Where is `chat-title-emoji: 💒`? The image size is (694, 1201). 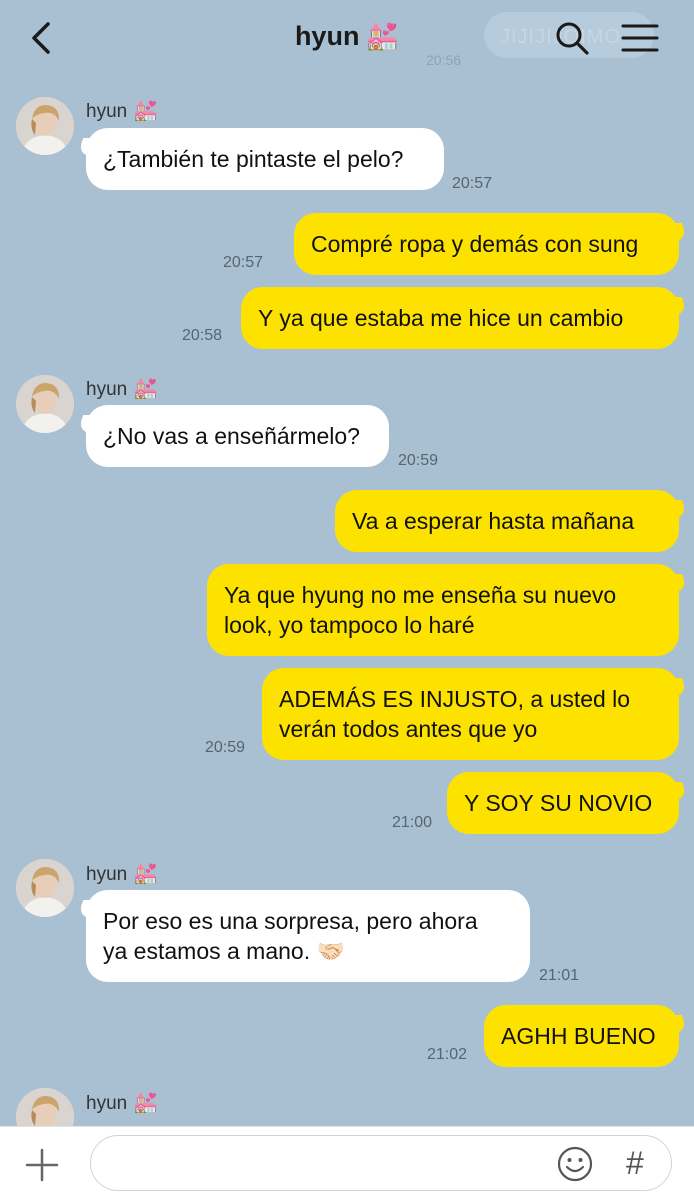
chat-title-emoji: 💒 is located at coordinates (382, 36).